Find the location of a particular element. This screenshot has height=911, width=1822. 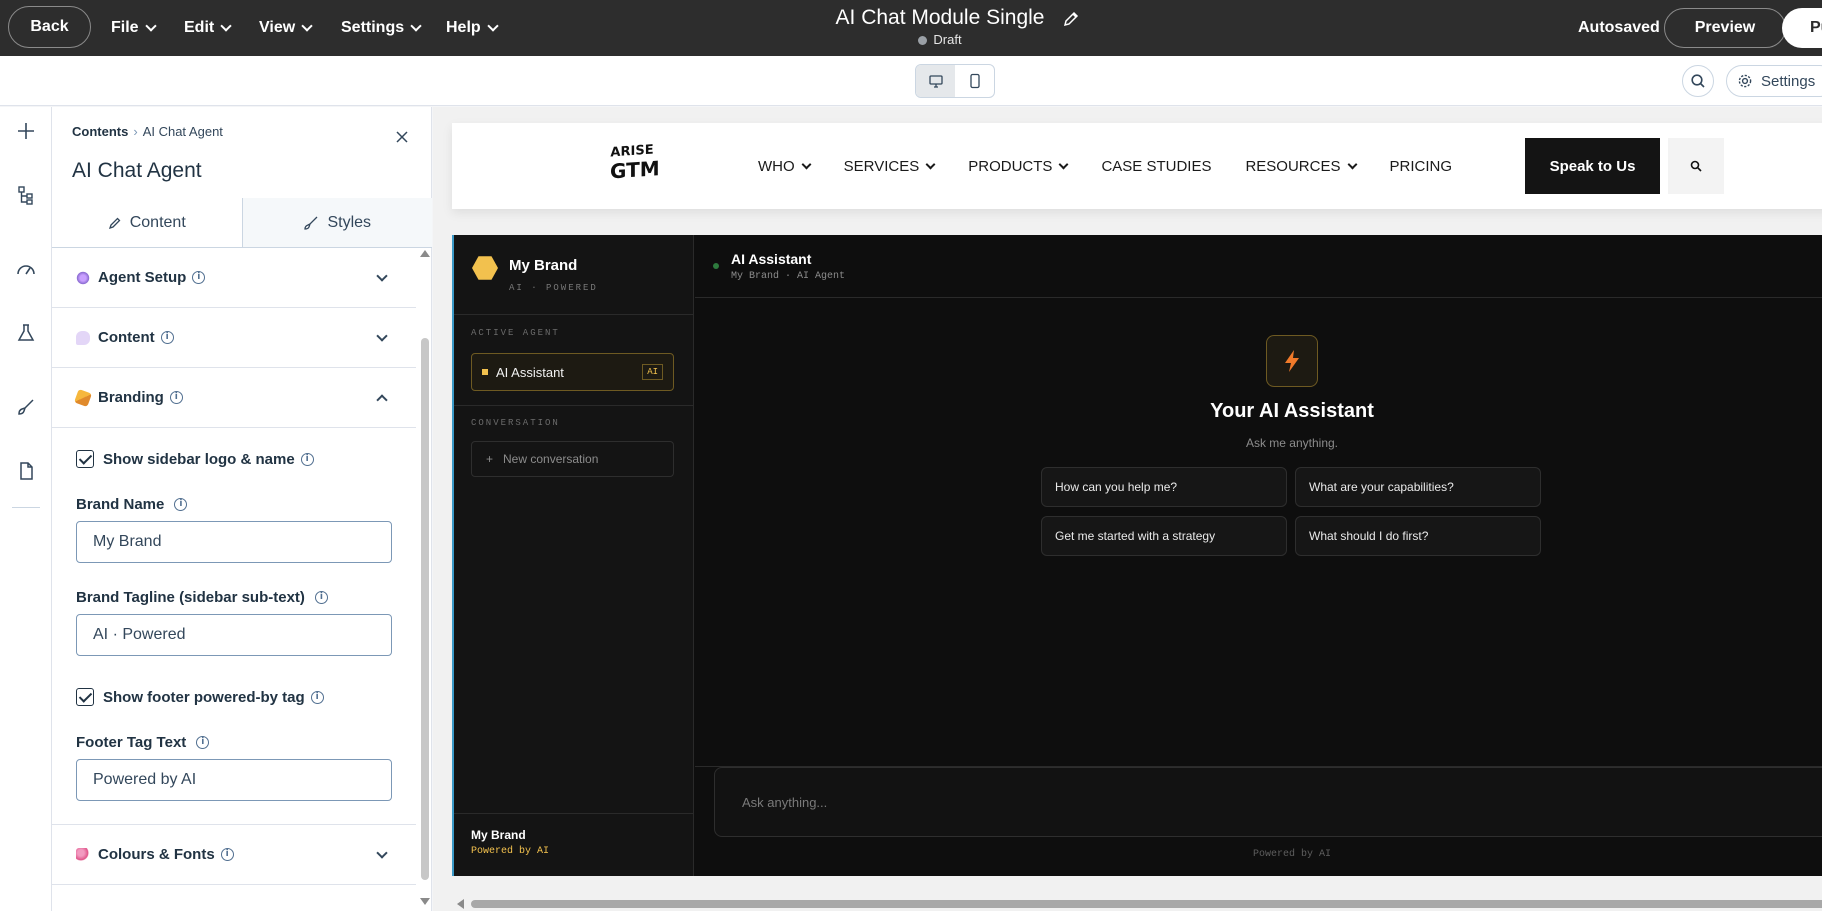

active-agent-item: AI Assistant AI is located at coordinates (572, 372).